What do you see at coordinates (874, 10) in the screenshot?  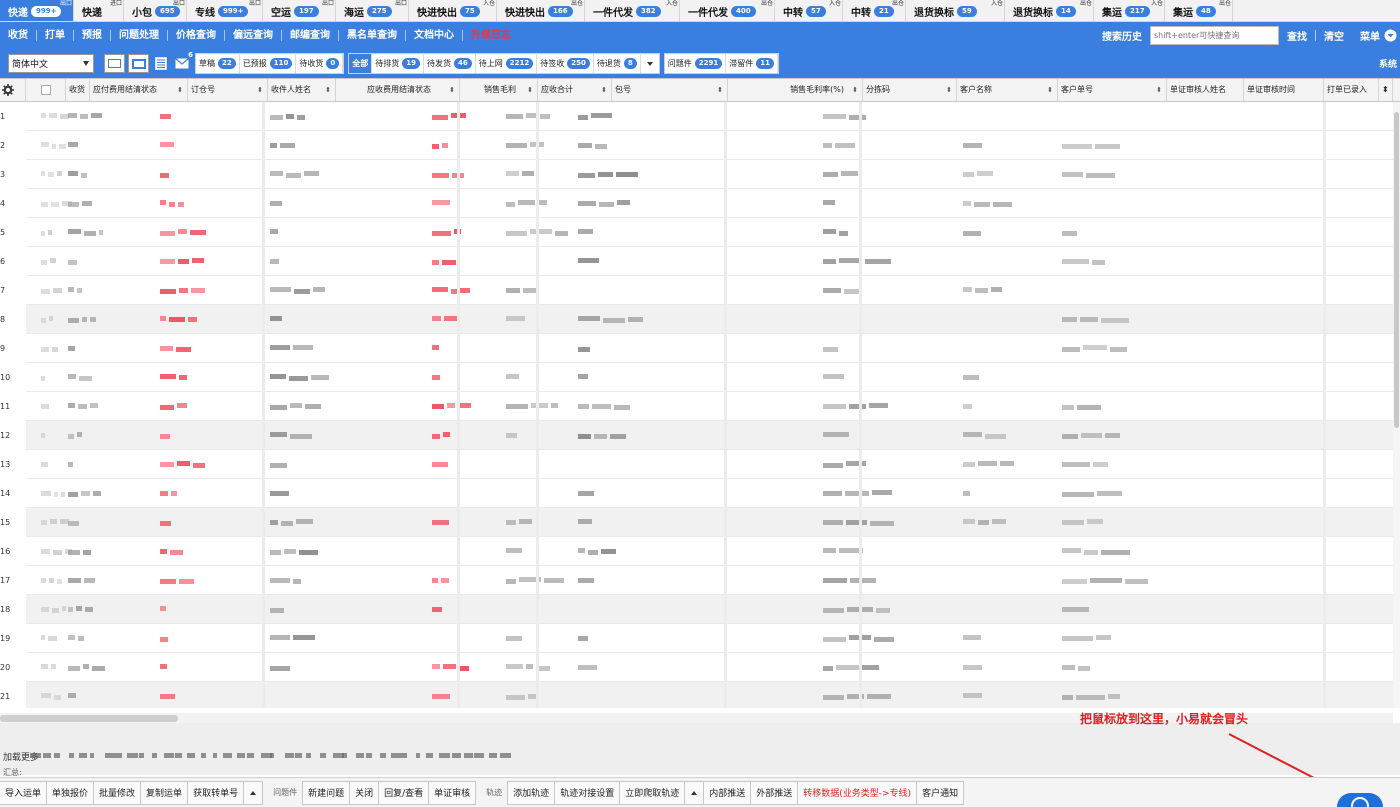 I see `tab-12: 中转 21 出仓` at bounding box center [874, 10].